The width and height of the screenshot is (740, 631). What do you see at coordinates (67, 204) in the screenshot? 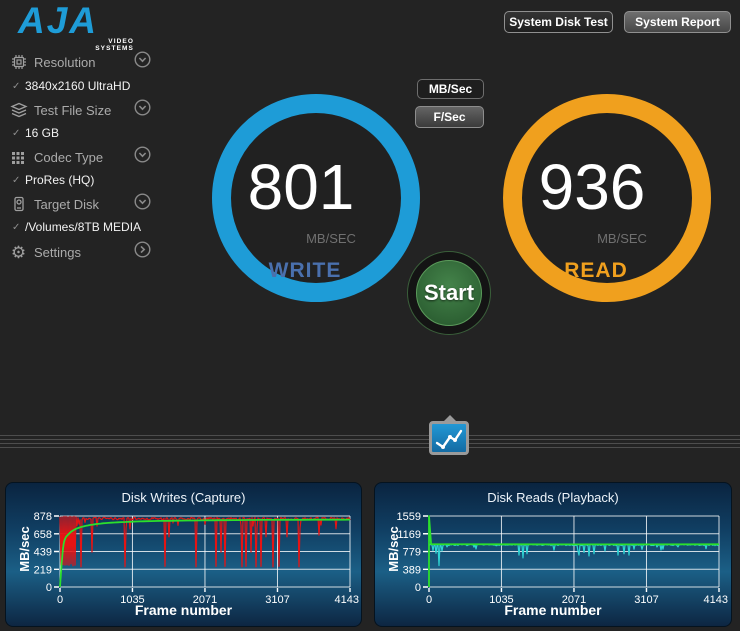
I see `sidebar-item-label: Target Disk` at bounding box center [67, 204].